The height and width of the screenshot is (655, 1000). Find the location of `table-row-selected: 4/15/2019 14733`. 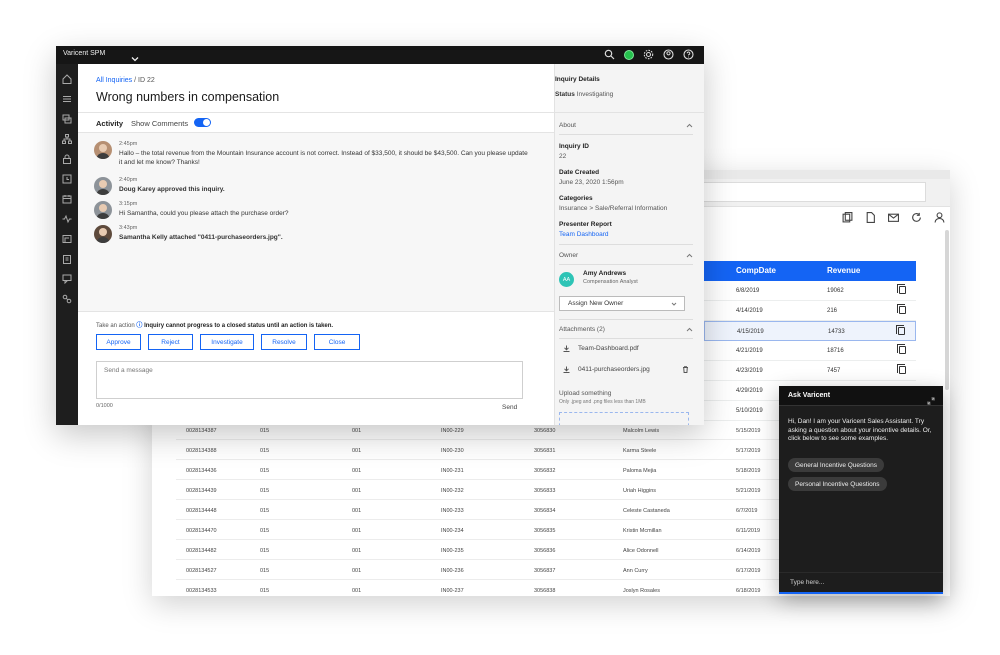

table-row-selected: 4/15/2019 14733 is located at coordinates (810, 331).